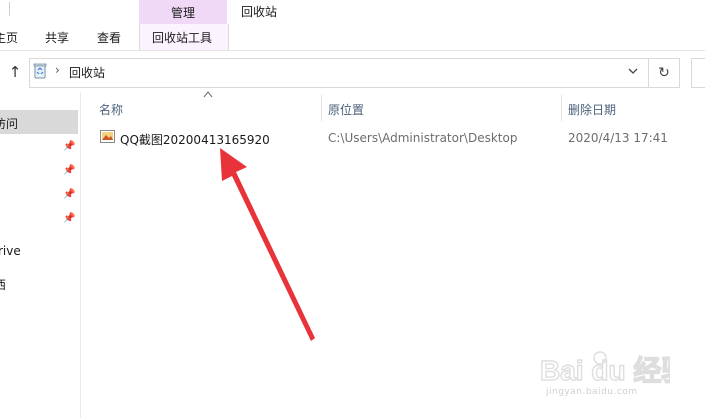 The height and width of the screenshot is (418, 705). I want to click on up-arrow-icon: ↑, so click(15, 72).